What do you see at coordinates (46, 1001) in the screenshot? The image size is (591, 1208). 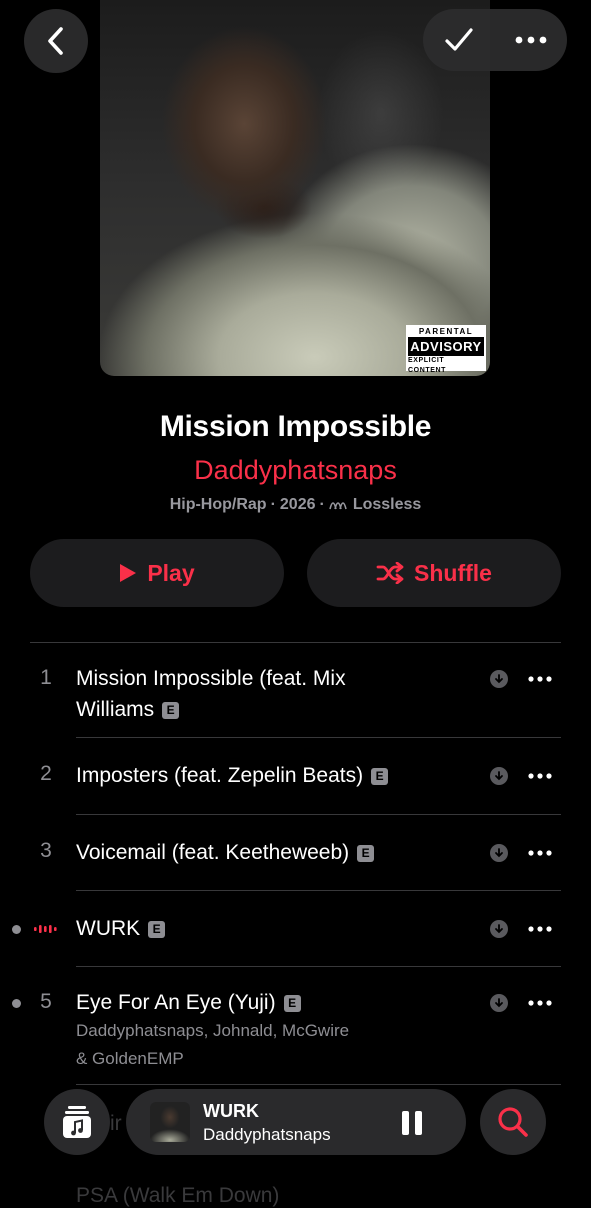 I see `track-number: 5` at bounding box center [46, 1001].